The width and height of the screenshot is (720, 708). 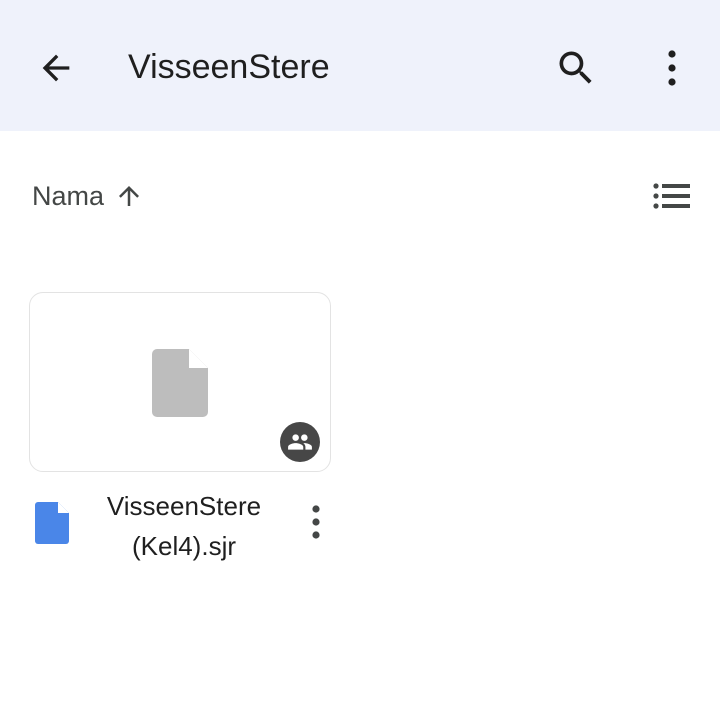 I want to click on search-icon, so click(x=576, y=68).